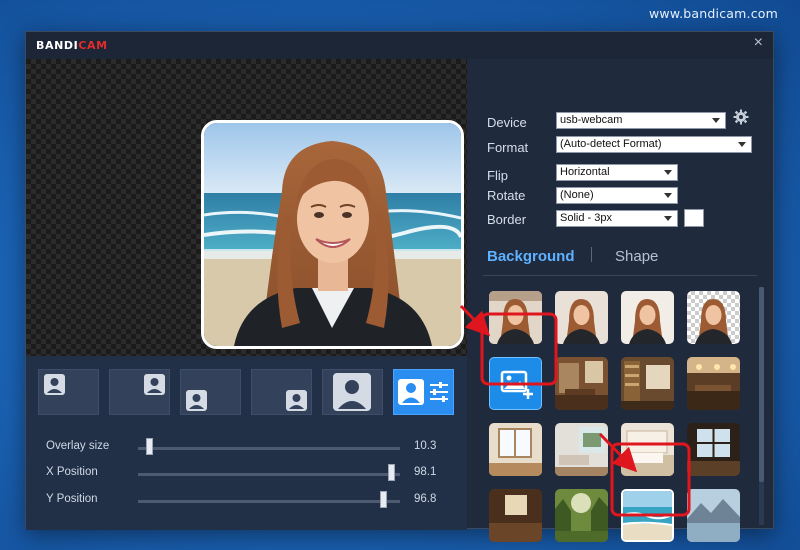  Describe the element at coordinates (507, 219) in the screenshot. I see `border-label: Border` at that location.